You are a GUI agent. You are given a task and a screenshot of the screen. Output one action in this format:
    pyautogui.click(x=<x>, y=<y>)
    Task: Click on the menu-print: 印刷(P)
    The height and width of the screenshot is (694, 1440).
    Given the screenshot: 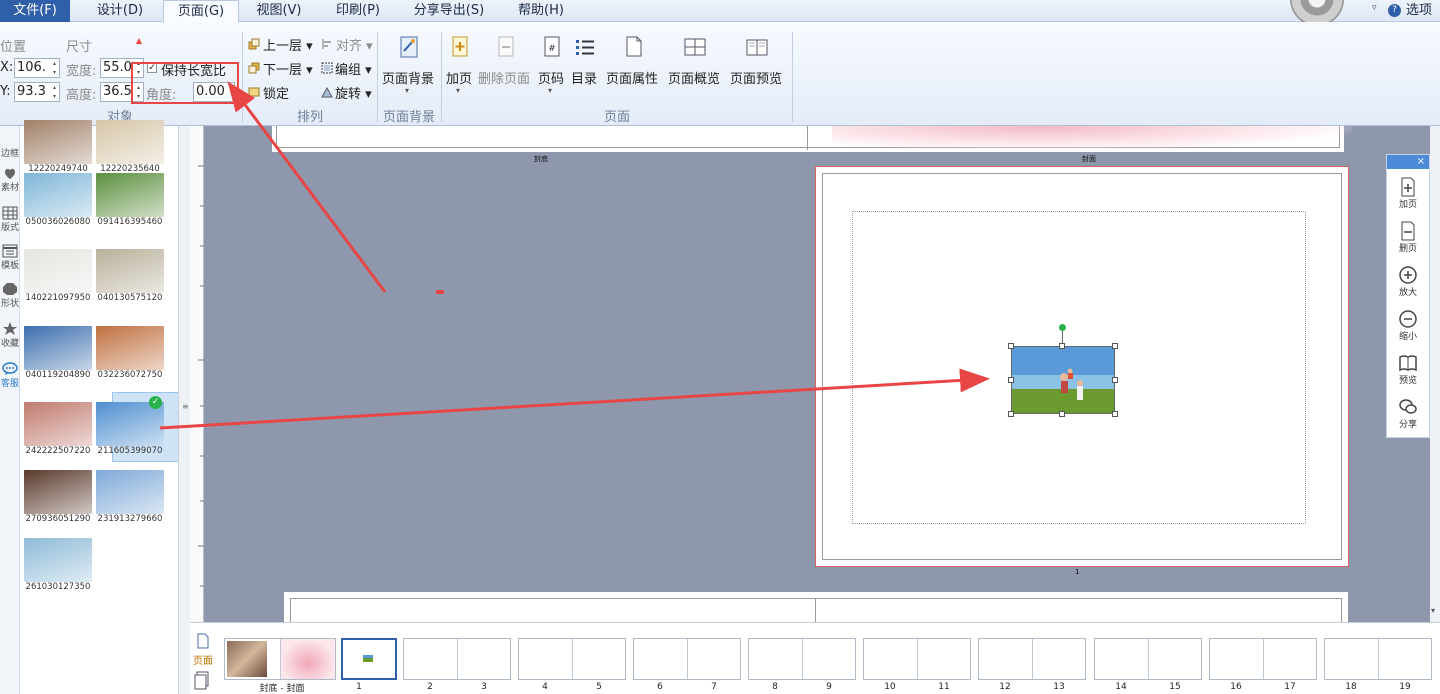 What is the action you would take?
    pyautogui.click(x=358, y=11)
    